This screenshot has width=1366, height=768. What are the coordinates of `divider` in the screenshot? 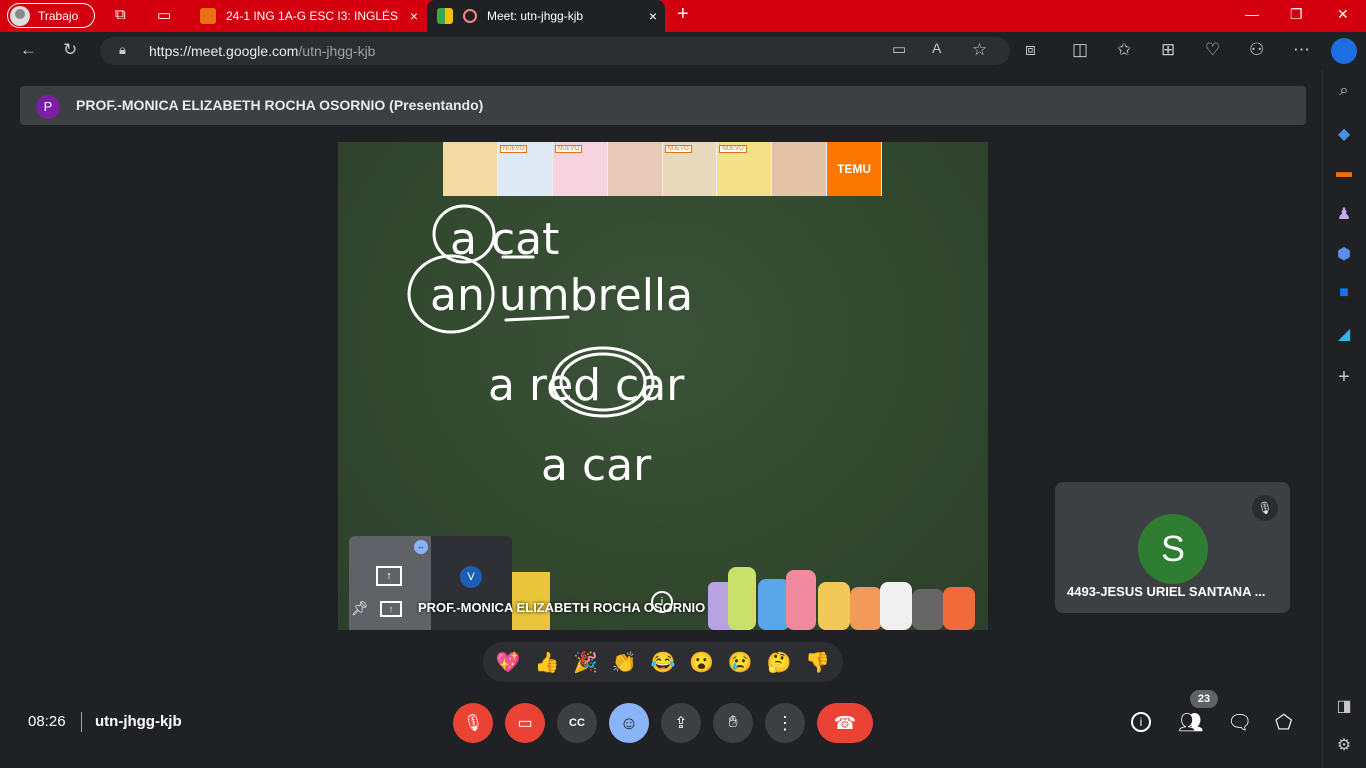 It's located at (81, 722).